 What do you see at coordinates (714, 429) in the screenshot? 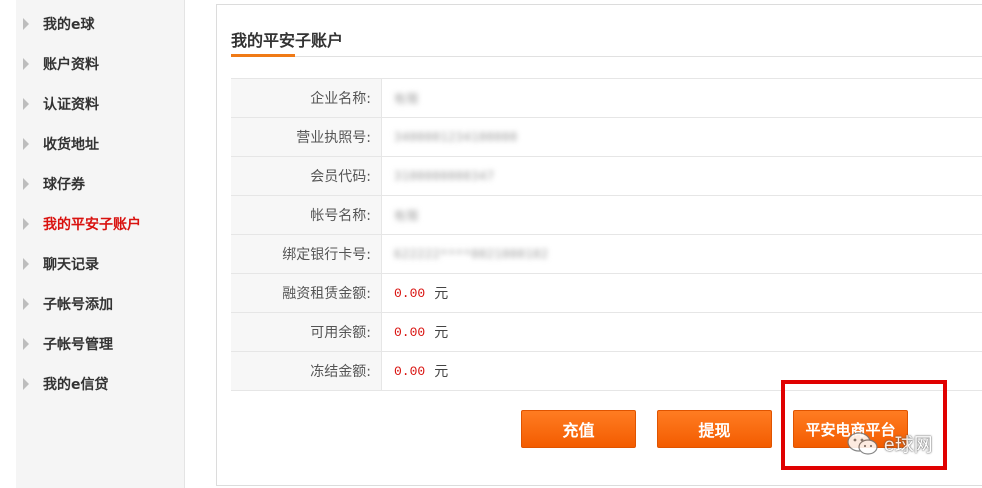
I see `withdraw-button: 提现` at bounding box center [714, 429].